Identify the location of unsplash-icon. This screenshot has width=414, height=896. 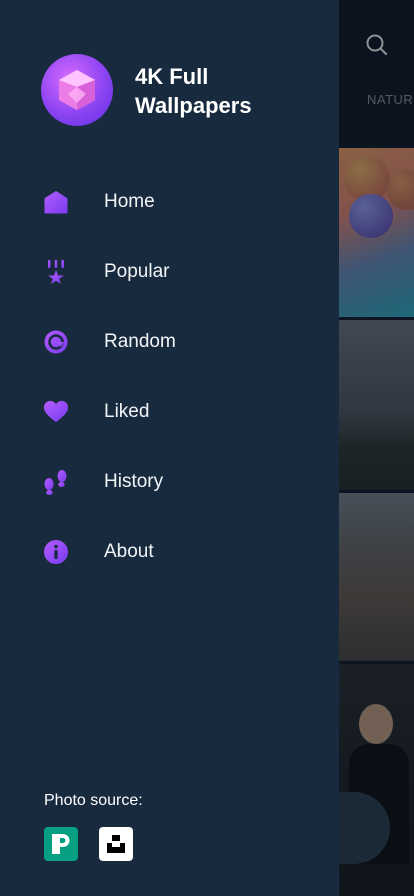
(116, 844).